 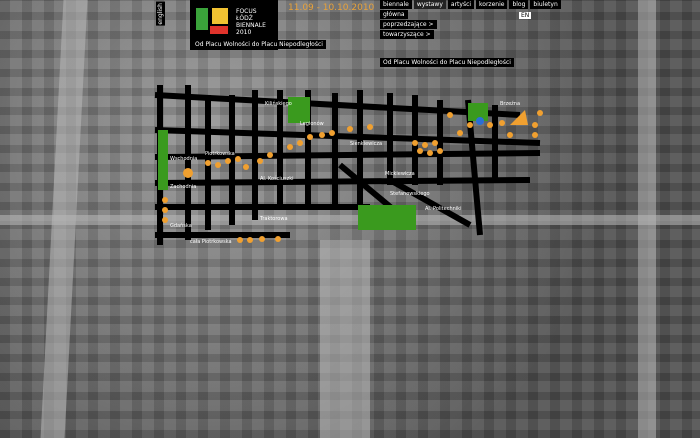 I want to click on nav-korzenie: korzenie, so click(x=492, y=4).